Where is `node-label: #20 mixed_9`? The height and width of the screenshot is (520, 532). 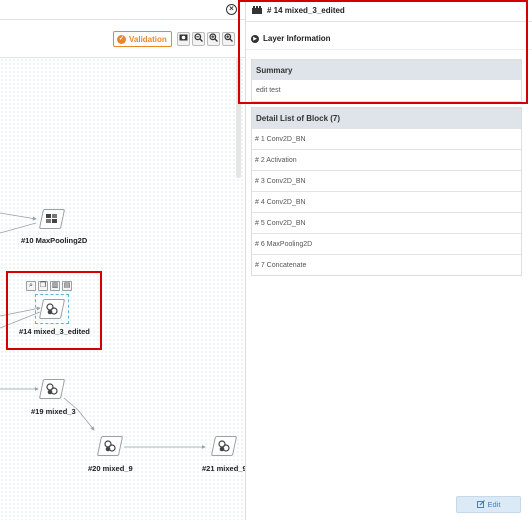
node-label: #20 mixed_9 is located at coordinates (110, 468).